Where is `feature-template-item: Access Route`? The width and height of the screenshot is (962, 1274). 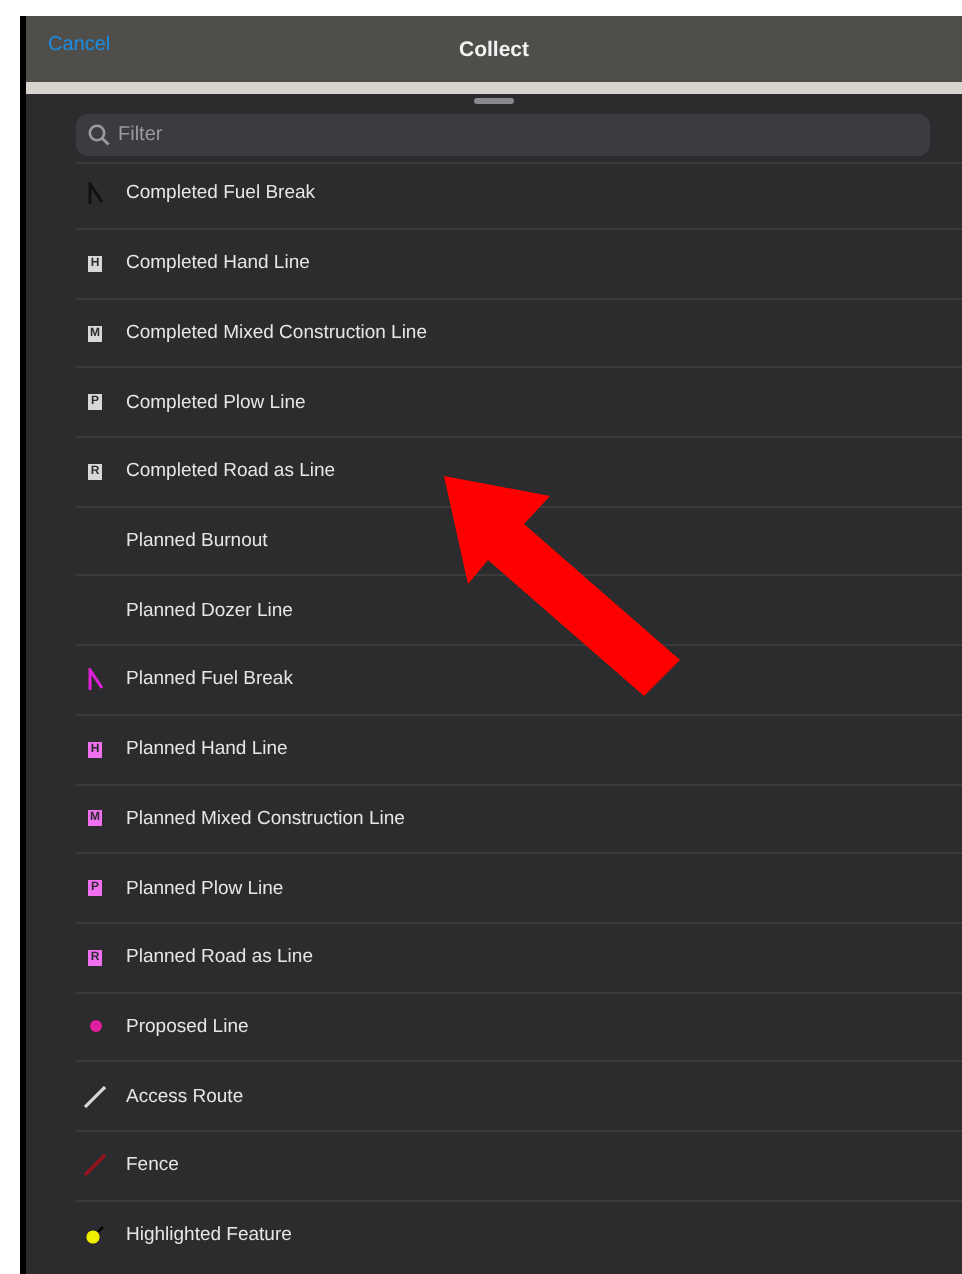 feature-template-item: Access Route is located at coordinates (519, 1095).